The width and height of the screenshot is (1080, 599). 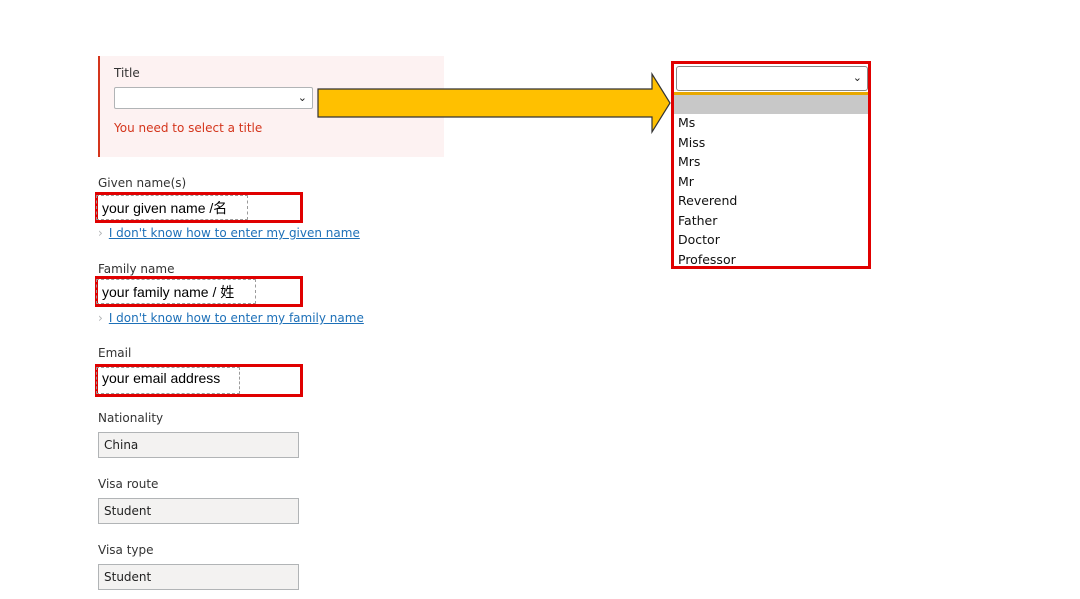 What do you see at coordinates (168, 292) in the screenshot?
I see `family-name-value: your family name / 姓` at bounding box center [168, 292].